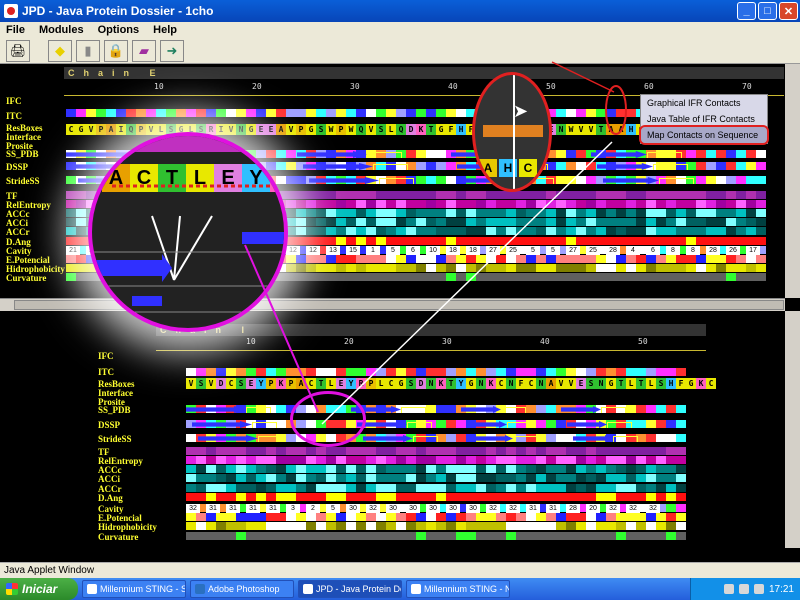  What do you see at coordinates (792, 181) in the screenshot?
I see `vertical-scrollbar-top` at bounding box center [792, 181].